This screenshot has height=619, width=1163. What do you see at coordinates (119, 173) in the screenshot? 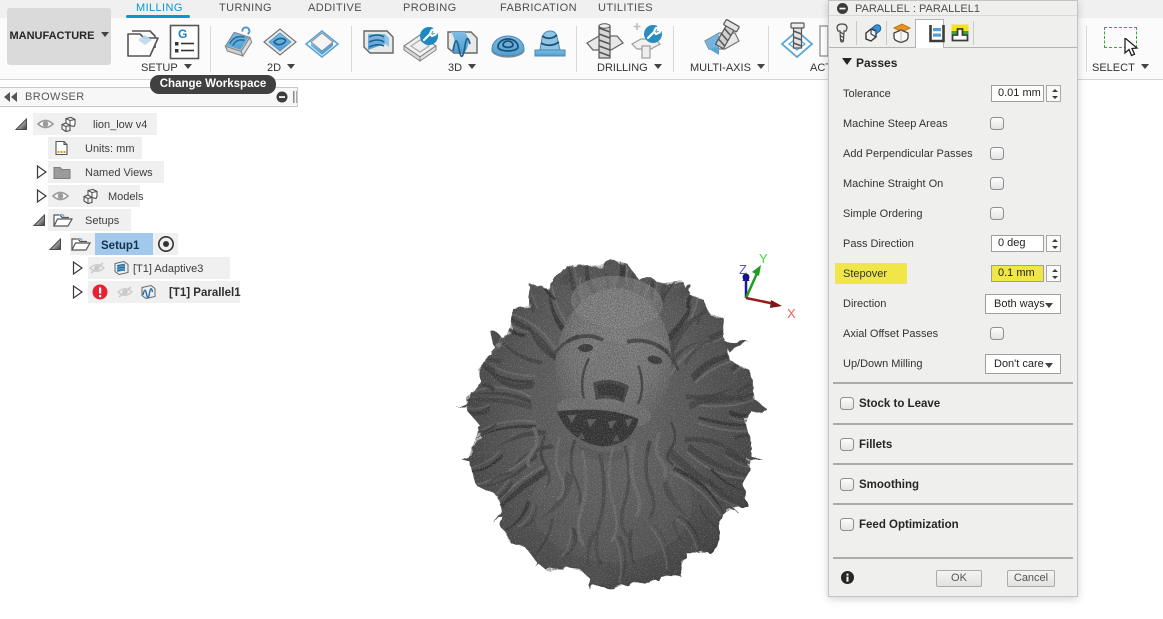
I see `svg-text: Named Views` at bounding box center [119, 173].